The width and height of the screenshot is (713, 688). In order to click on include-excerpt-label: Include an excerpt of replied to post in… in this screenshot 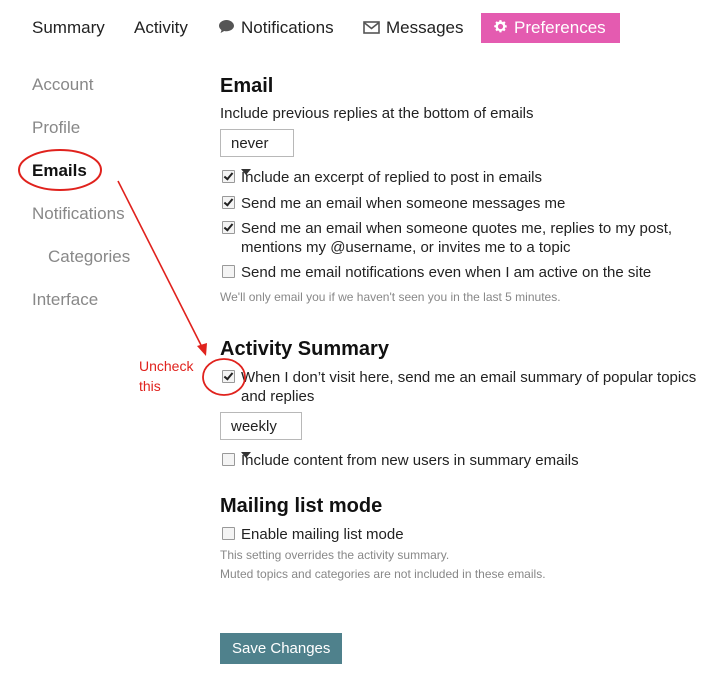, I will do `click(392, 177)`.